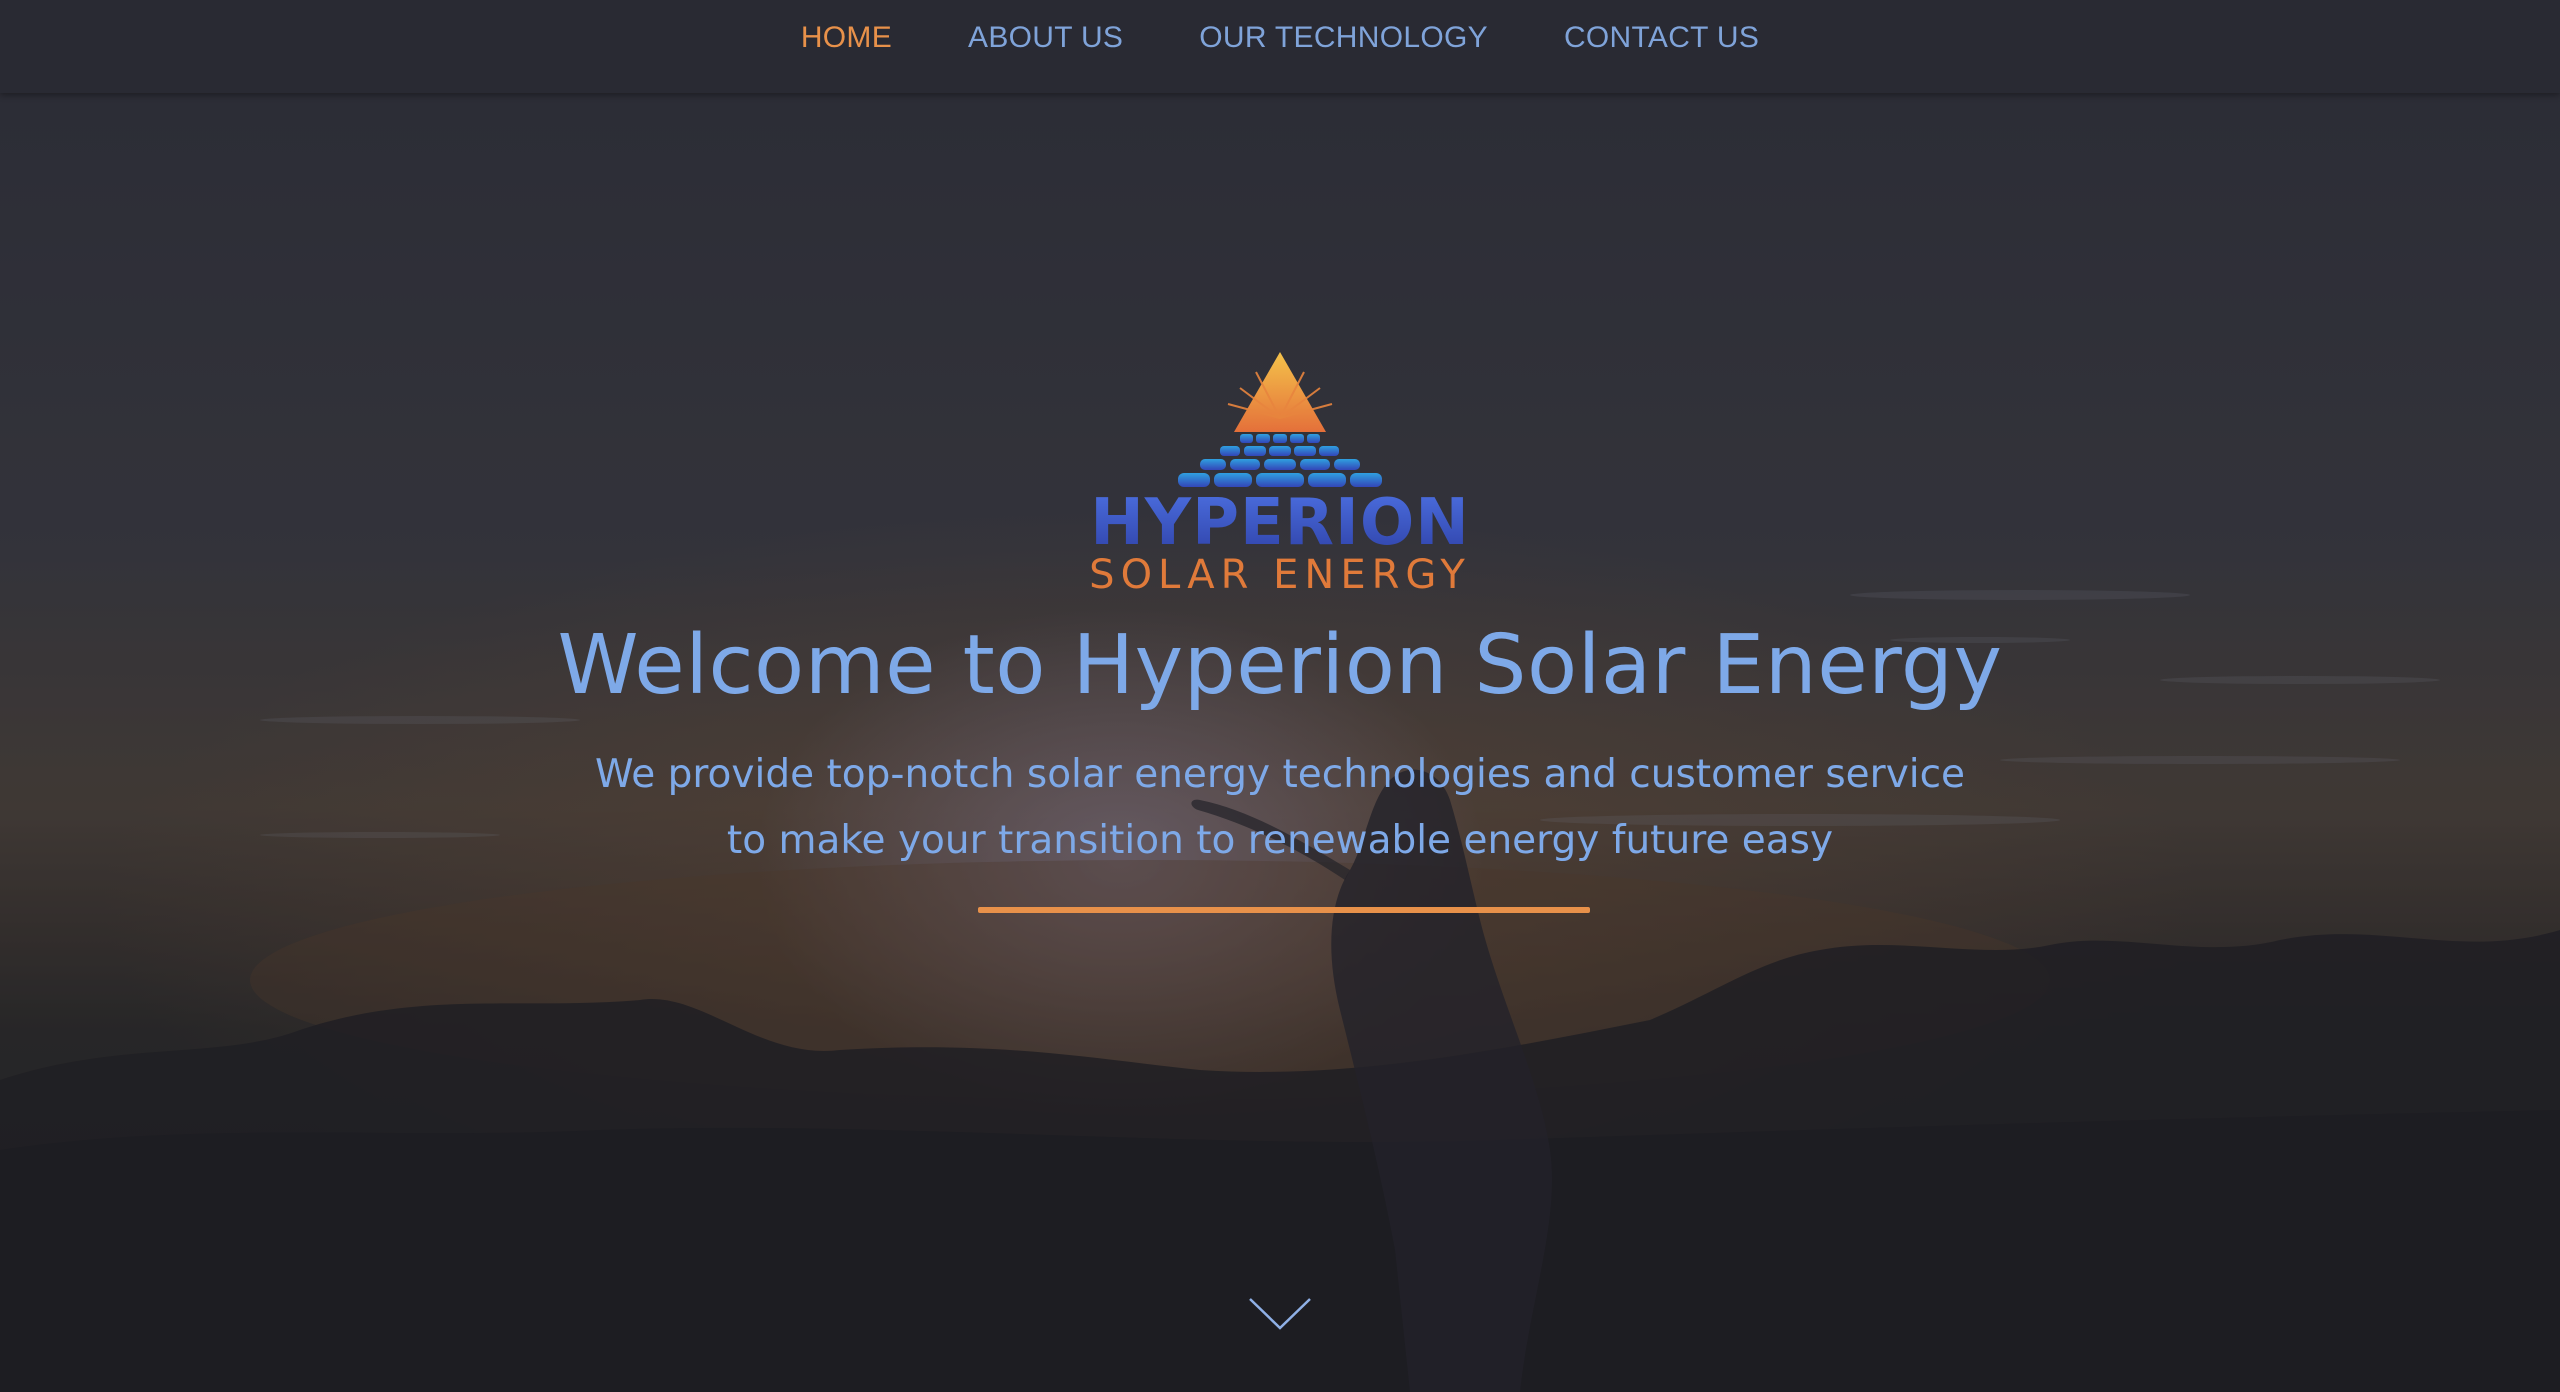  I want to click on nav-item-home: HOME, so click(846, 38).